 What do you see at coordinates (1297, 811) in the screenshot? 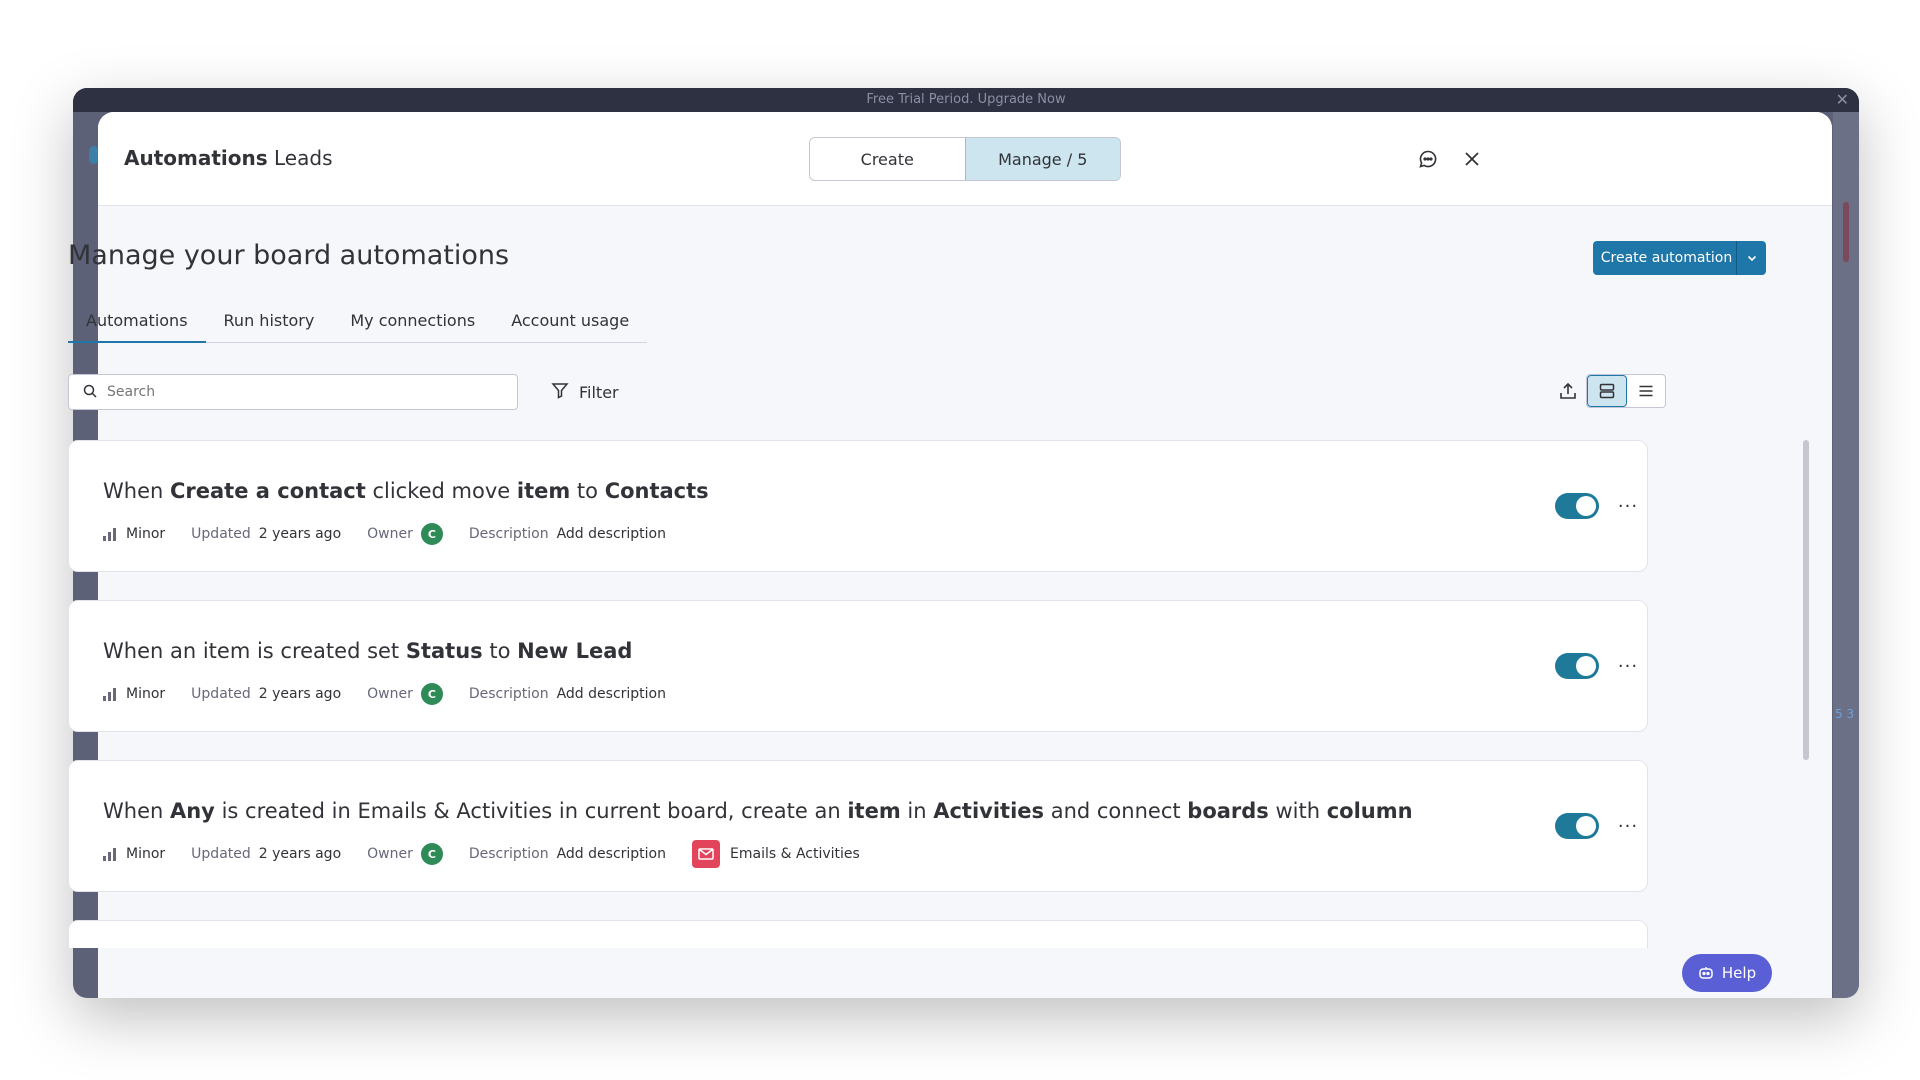
I see `automation-title-part: with` at bounding box center [1297, 811].